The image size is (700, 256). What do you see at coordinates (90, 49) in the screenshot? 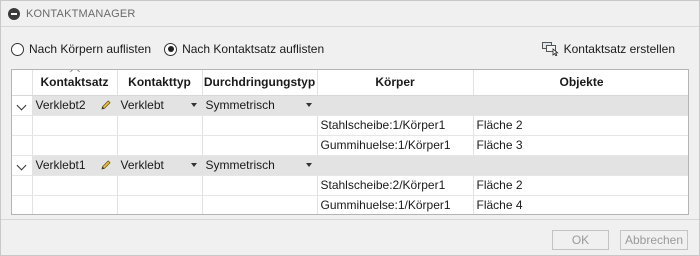
I see `list-by-bodies-label: Nach Körpern auflisten` at bounding box center [90, 49].